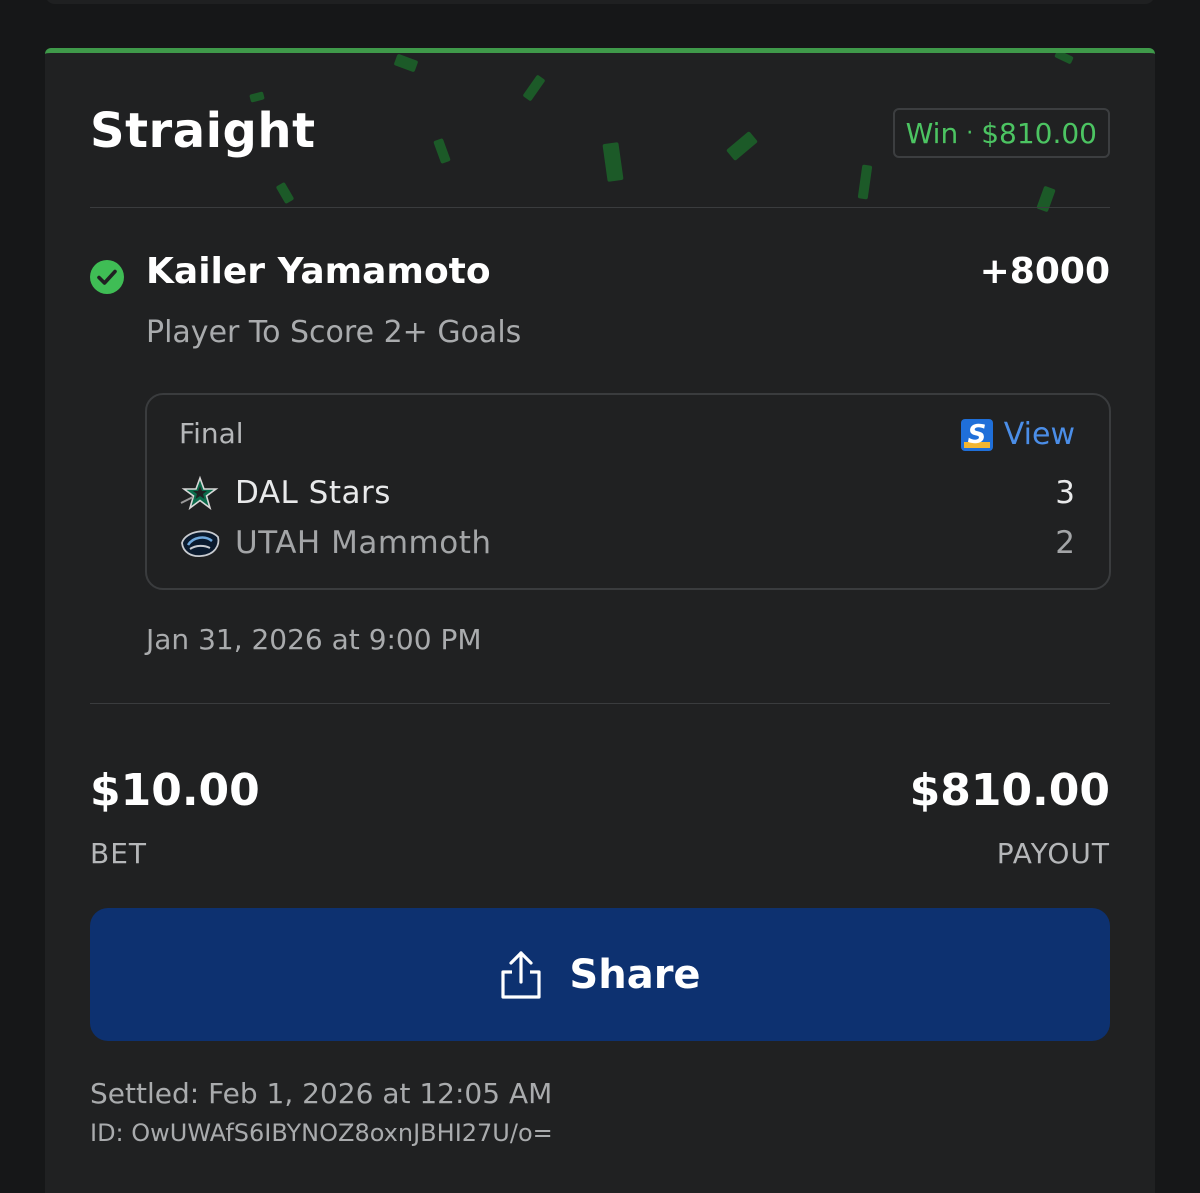 This screenshot has height=1193, width=1200. I want to click on player-name: Kailer Yamamoto, so click(318, 271).